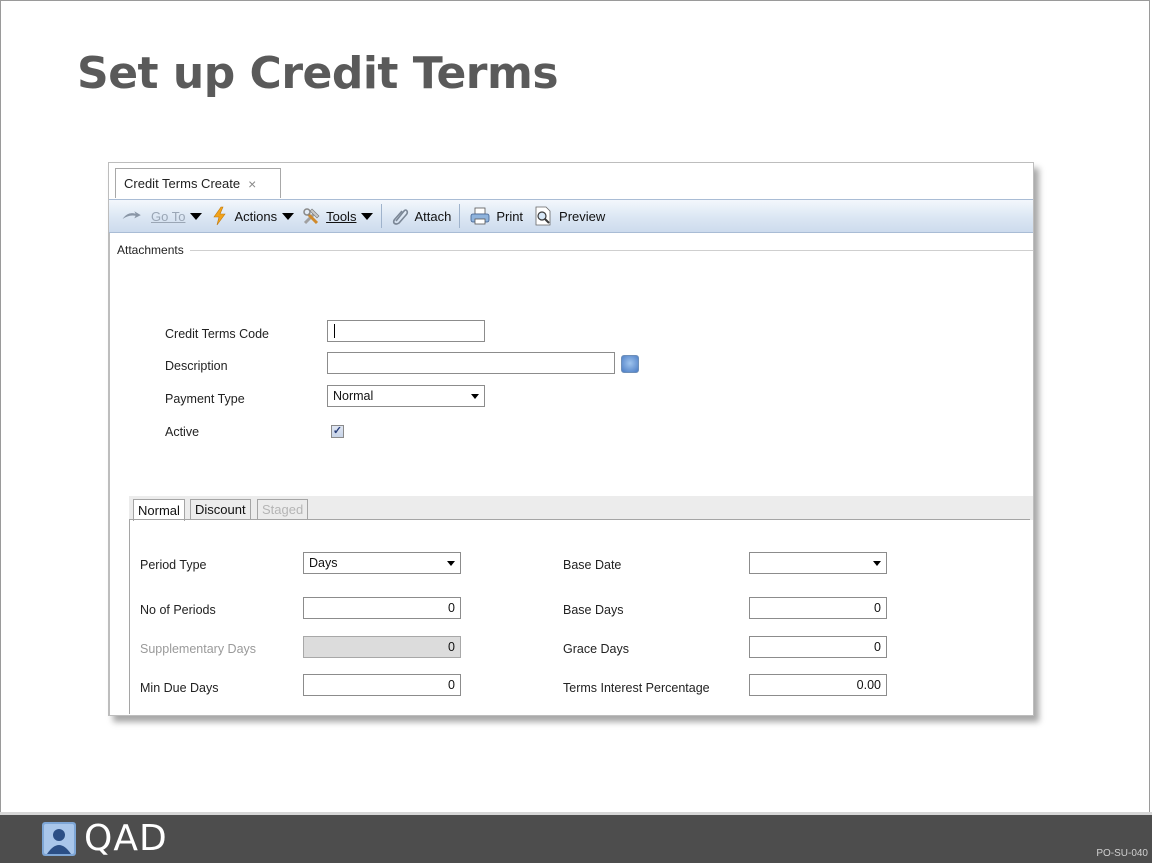 The width and height of the screenshot is (1152, 863). Describe the element at coordinates (288, 216) in the screenshot. I see `actions-dropdown-icon` at that location.